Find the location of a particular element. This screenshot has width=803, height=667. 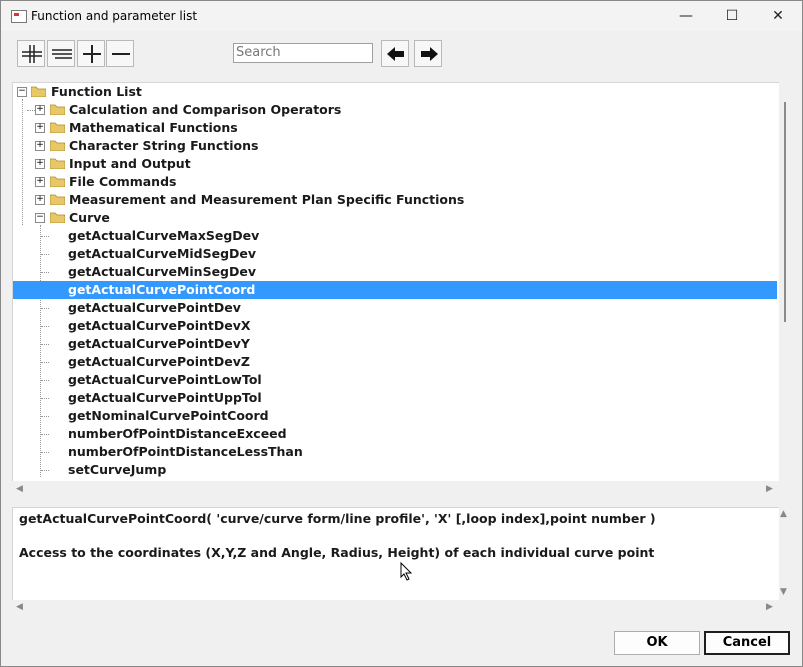

window-title: Function and parameter list is located at coordinates (114, 16).